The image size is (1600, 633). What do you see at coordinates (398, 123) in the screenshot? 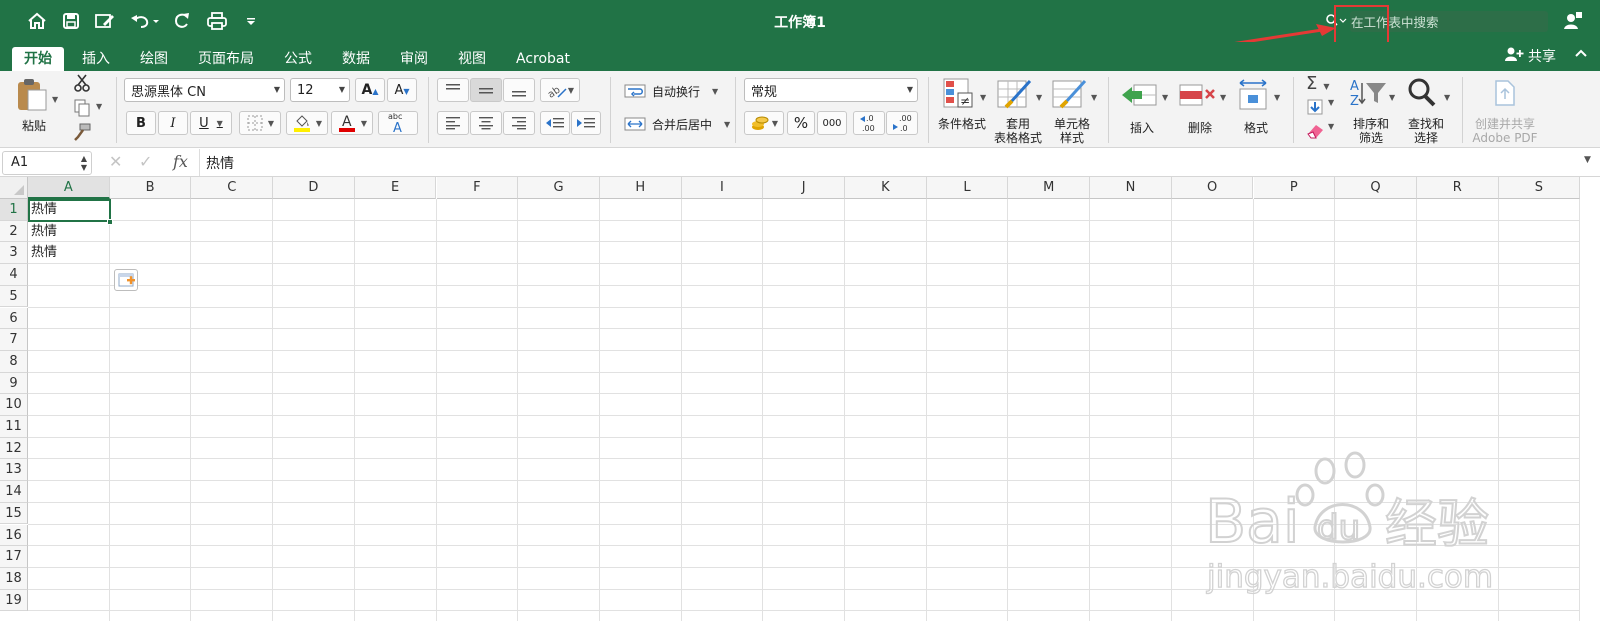
I see `phonetic-button: abc A` at bounding box center [398, 123].